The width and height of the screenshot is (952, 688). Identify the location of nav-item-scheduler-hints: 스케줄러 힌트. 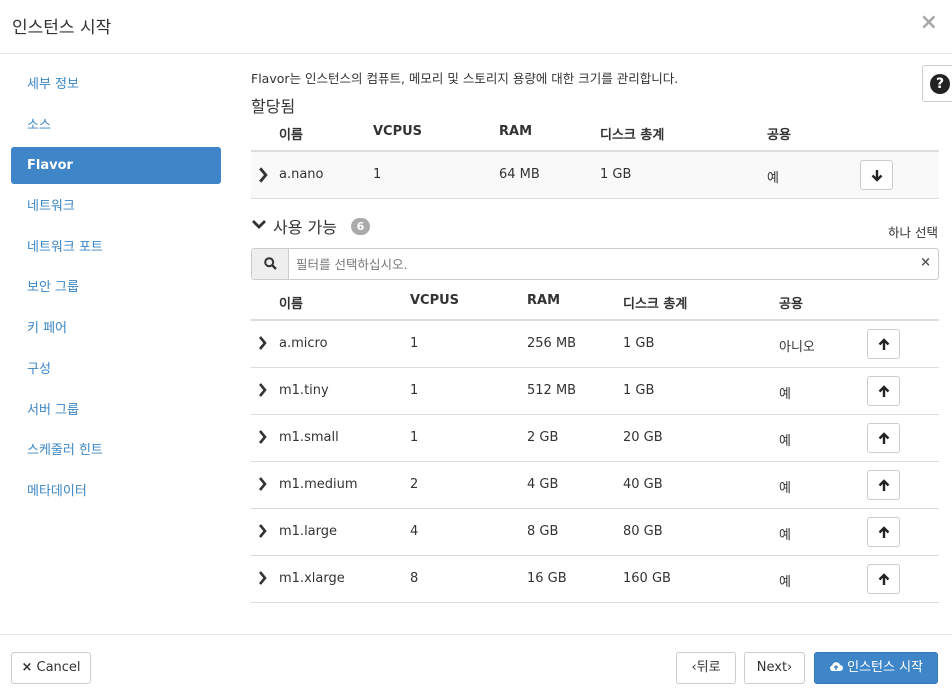
(116, 450).